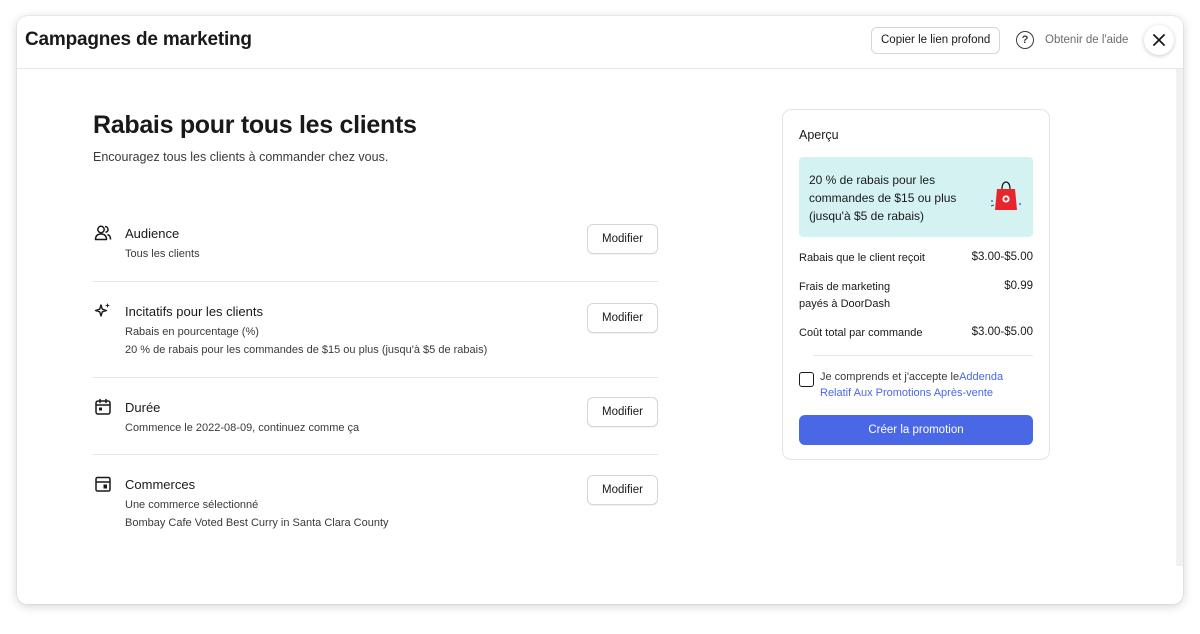  Describe the element at coordinates (143, 407) in the screenshot. I see `section-title: Durée` at that location.